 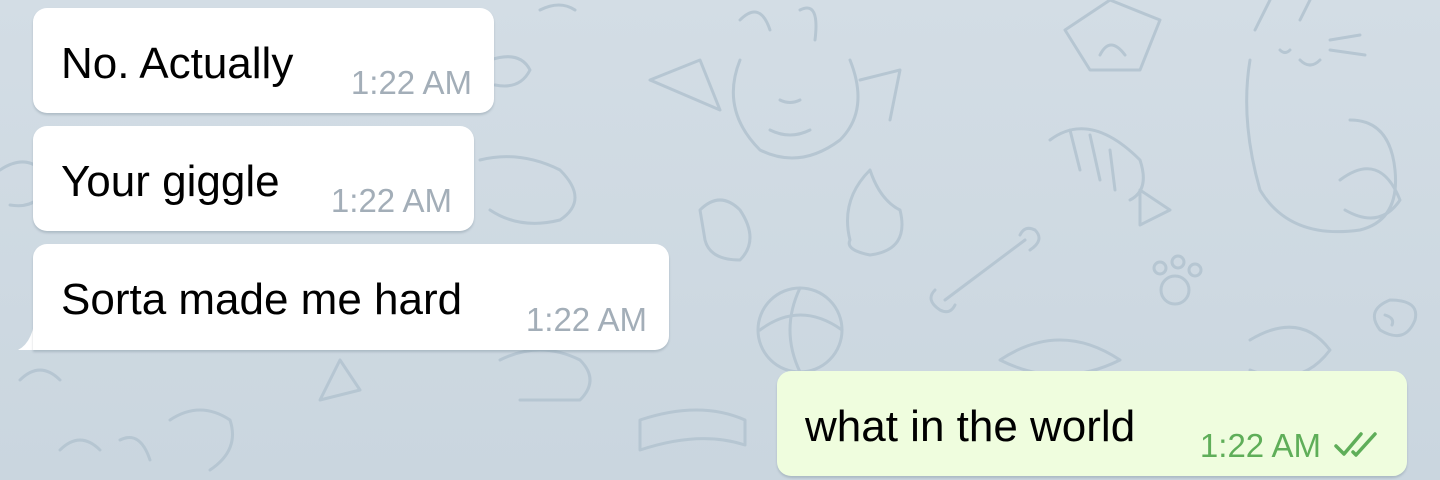 I want to click on message-text: what in the world, so click(x=970, y=426).